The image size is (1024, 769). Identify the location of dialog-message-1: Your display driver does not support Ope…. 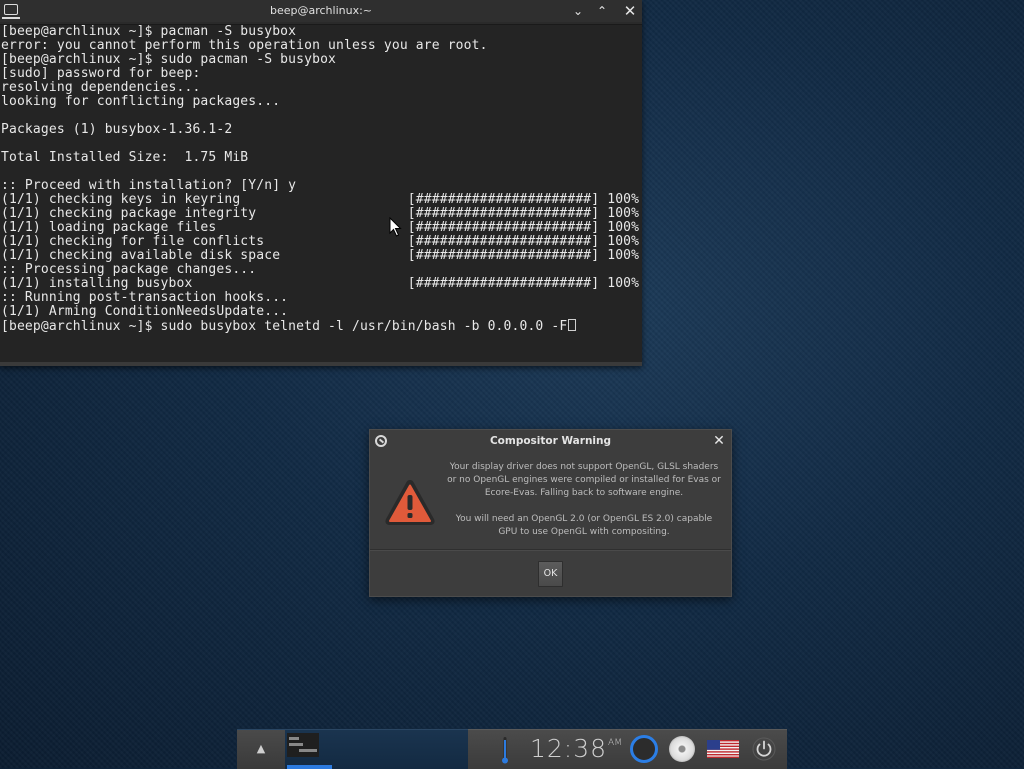
(584, 480).